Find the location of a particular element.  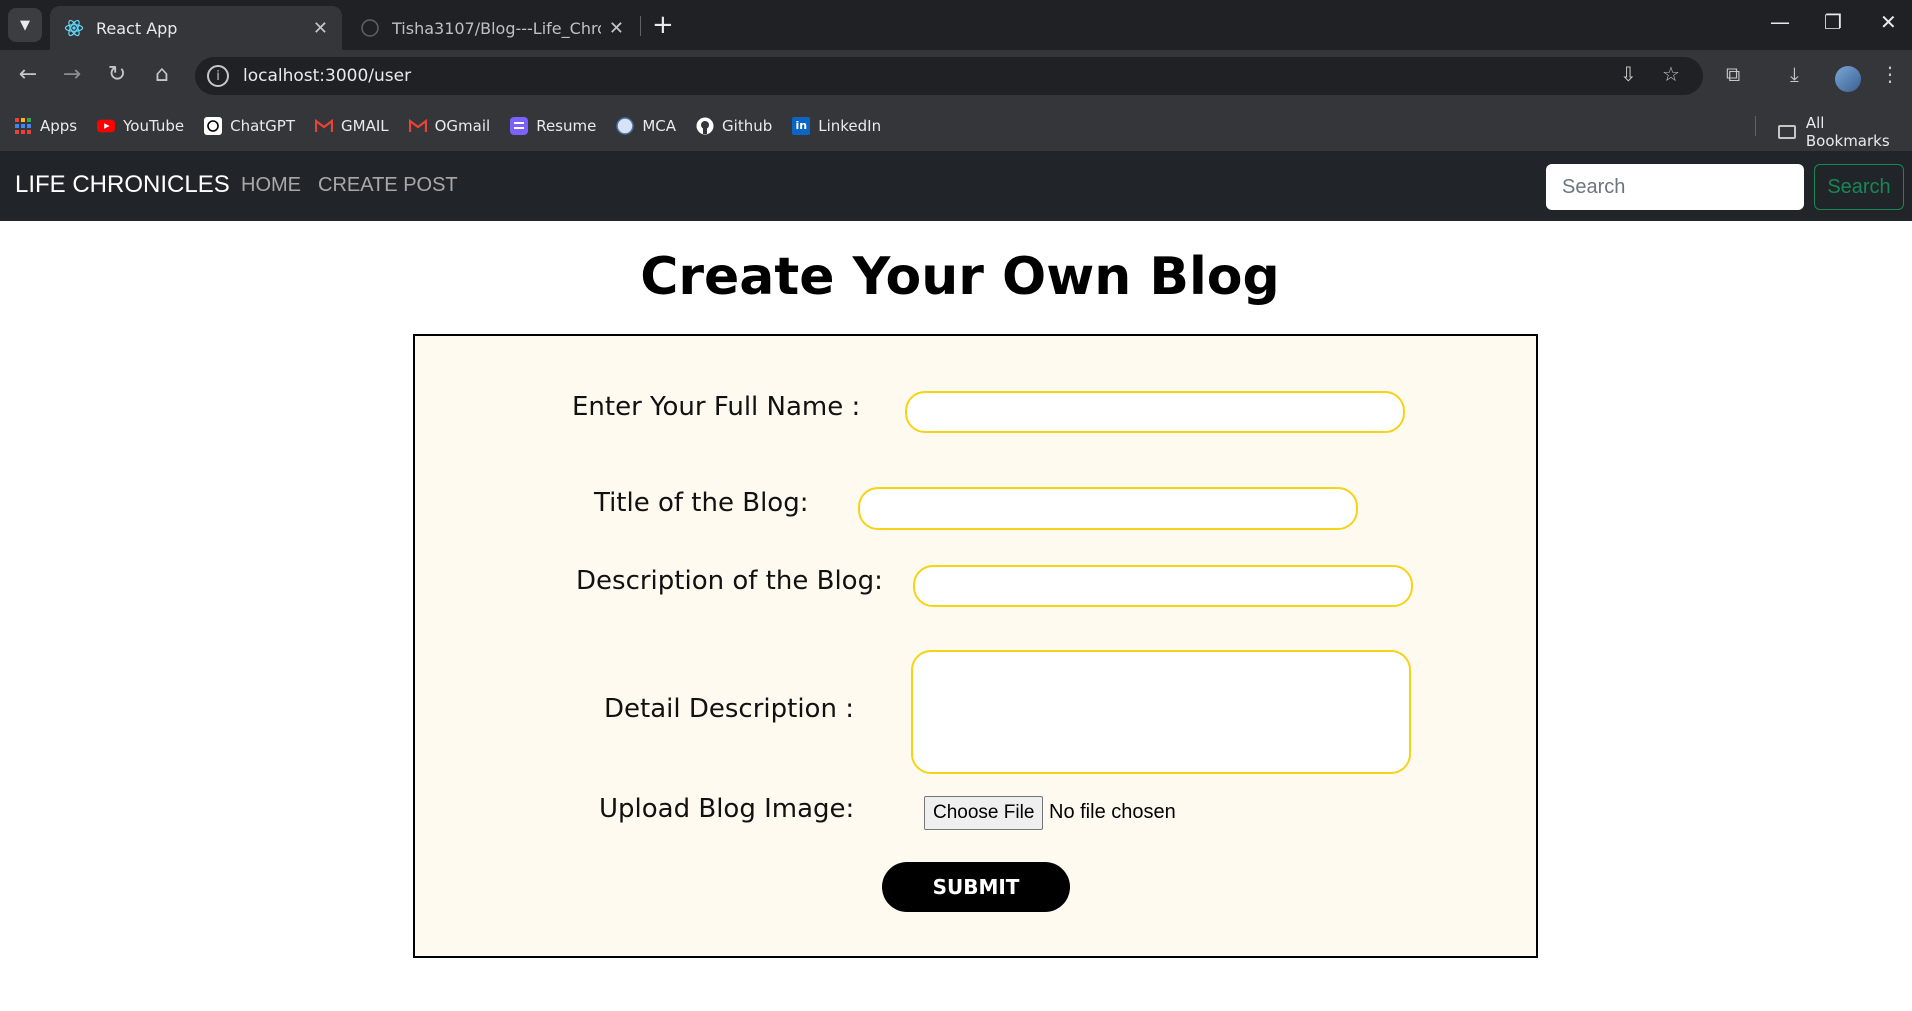

chevron-down-icon: ▼ is located at coordinates (25, 25).